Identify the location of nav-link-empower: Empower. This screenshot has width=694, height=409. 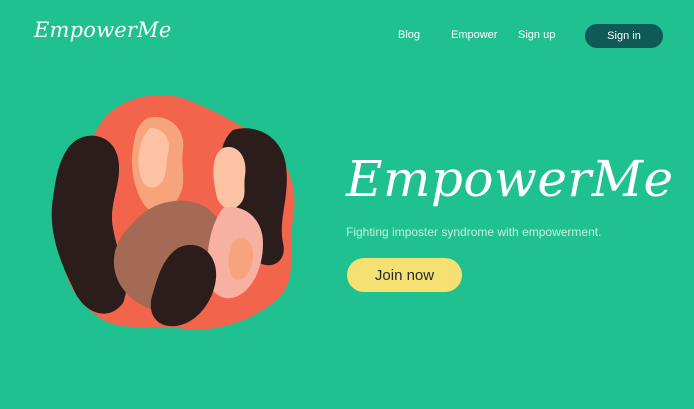
(474, 35).